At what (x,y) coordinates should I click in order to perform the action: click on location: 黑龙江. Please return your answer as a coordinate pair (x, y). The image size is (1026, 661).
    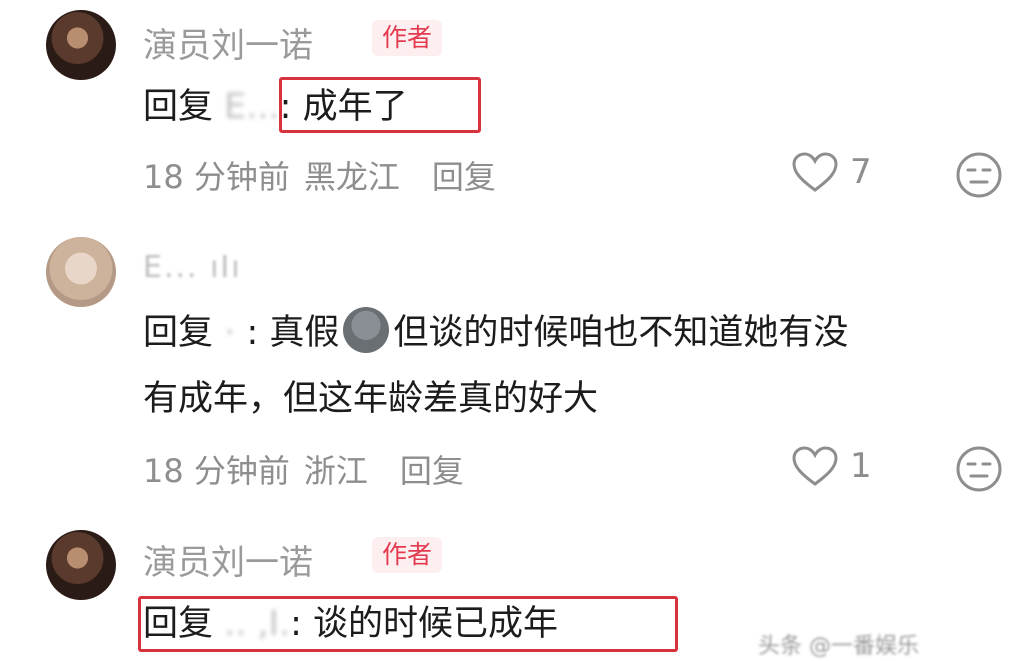
    Looking at the image, I should click on (351, 177).